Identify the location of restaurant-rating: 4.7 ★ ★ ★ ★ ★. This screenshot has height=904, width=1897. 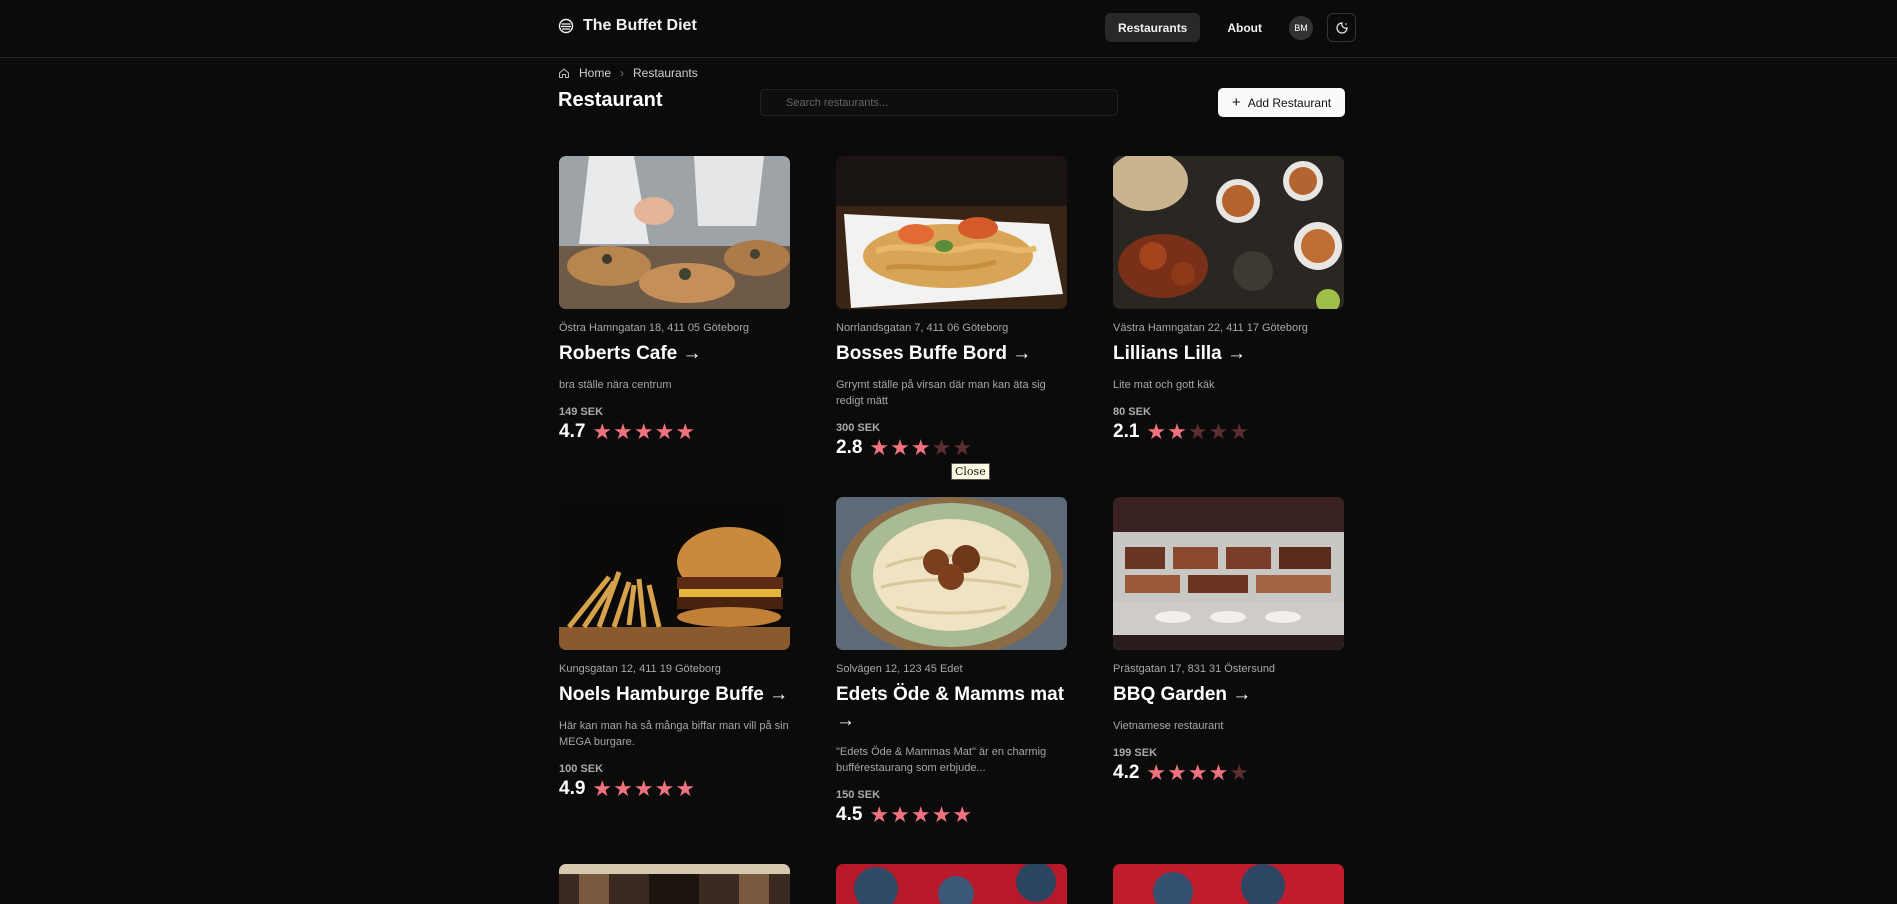
(674, 432).